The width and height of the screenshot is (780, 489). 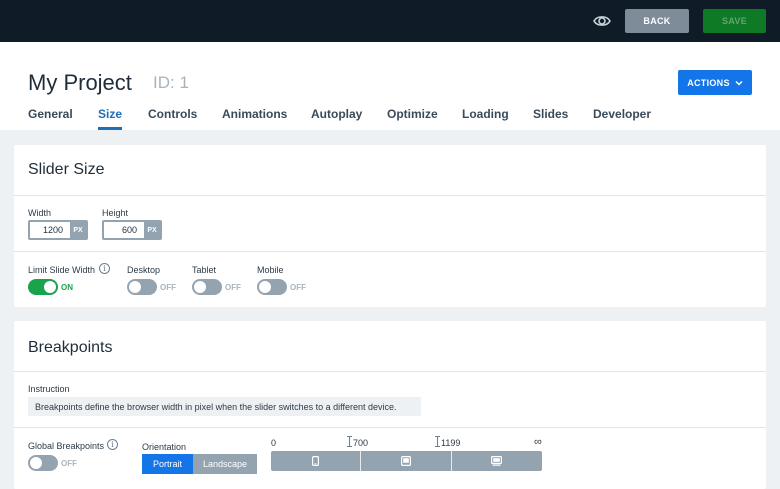 I want to click on tablet-label: Tablet, so click(x=204, y=270).